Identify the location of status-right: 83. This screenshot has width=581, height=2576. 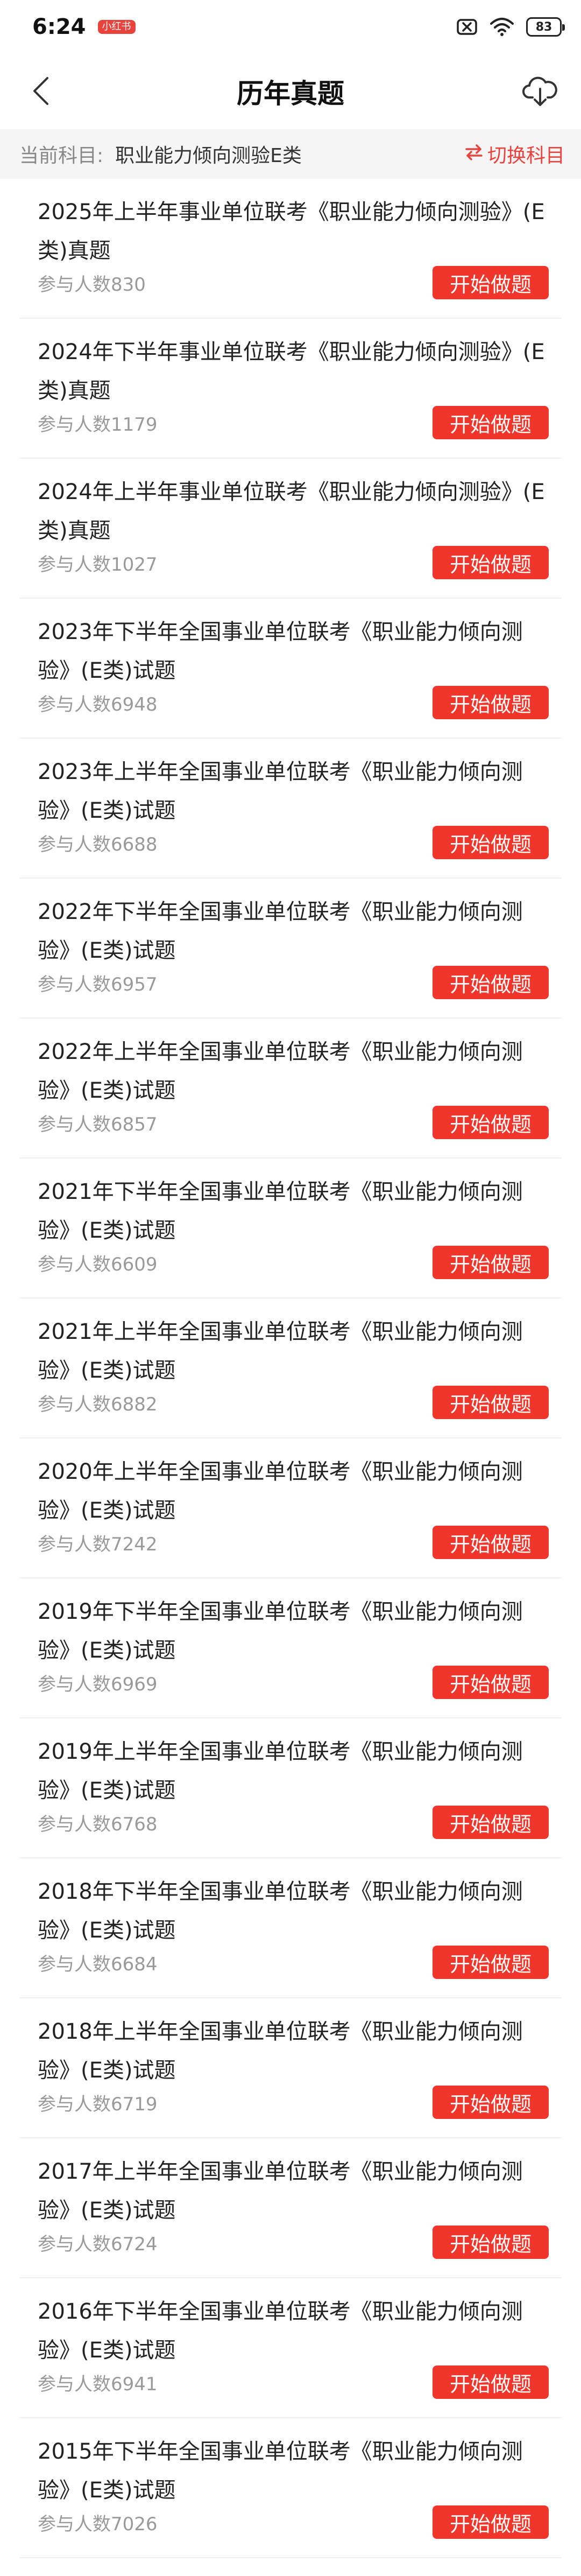
(510, 27).